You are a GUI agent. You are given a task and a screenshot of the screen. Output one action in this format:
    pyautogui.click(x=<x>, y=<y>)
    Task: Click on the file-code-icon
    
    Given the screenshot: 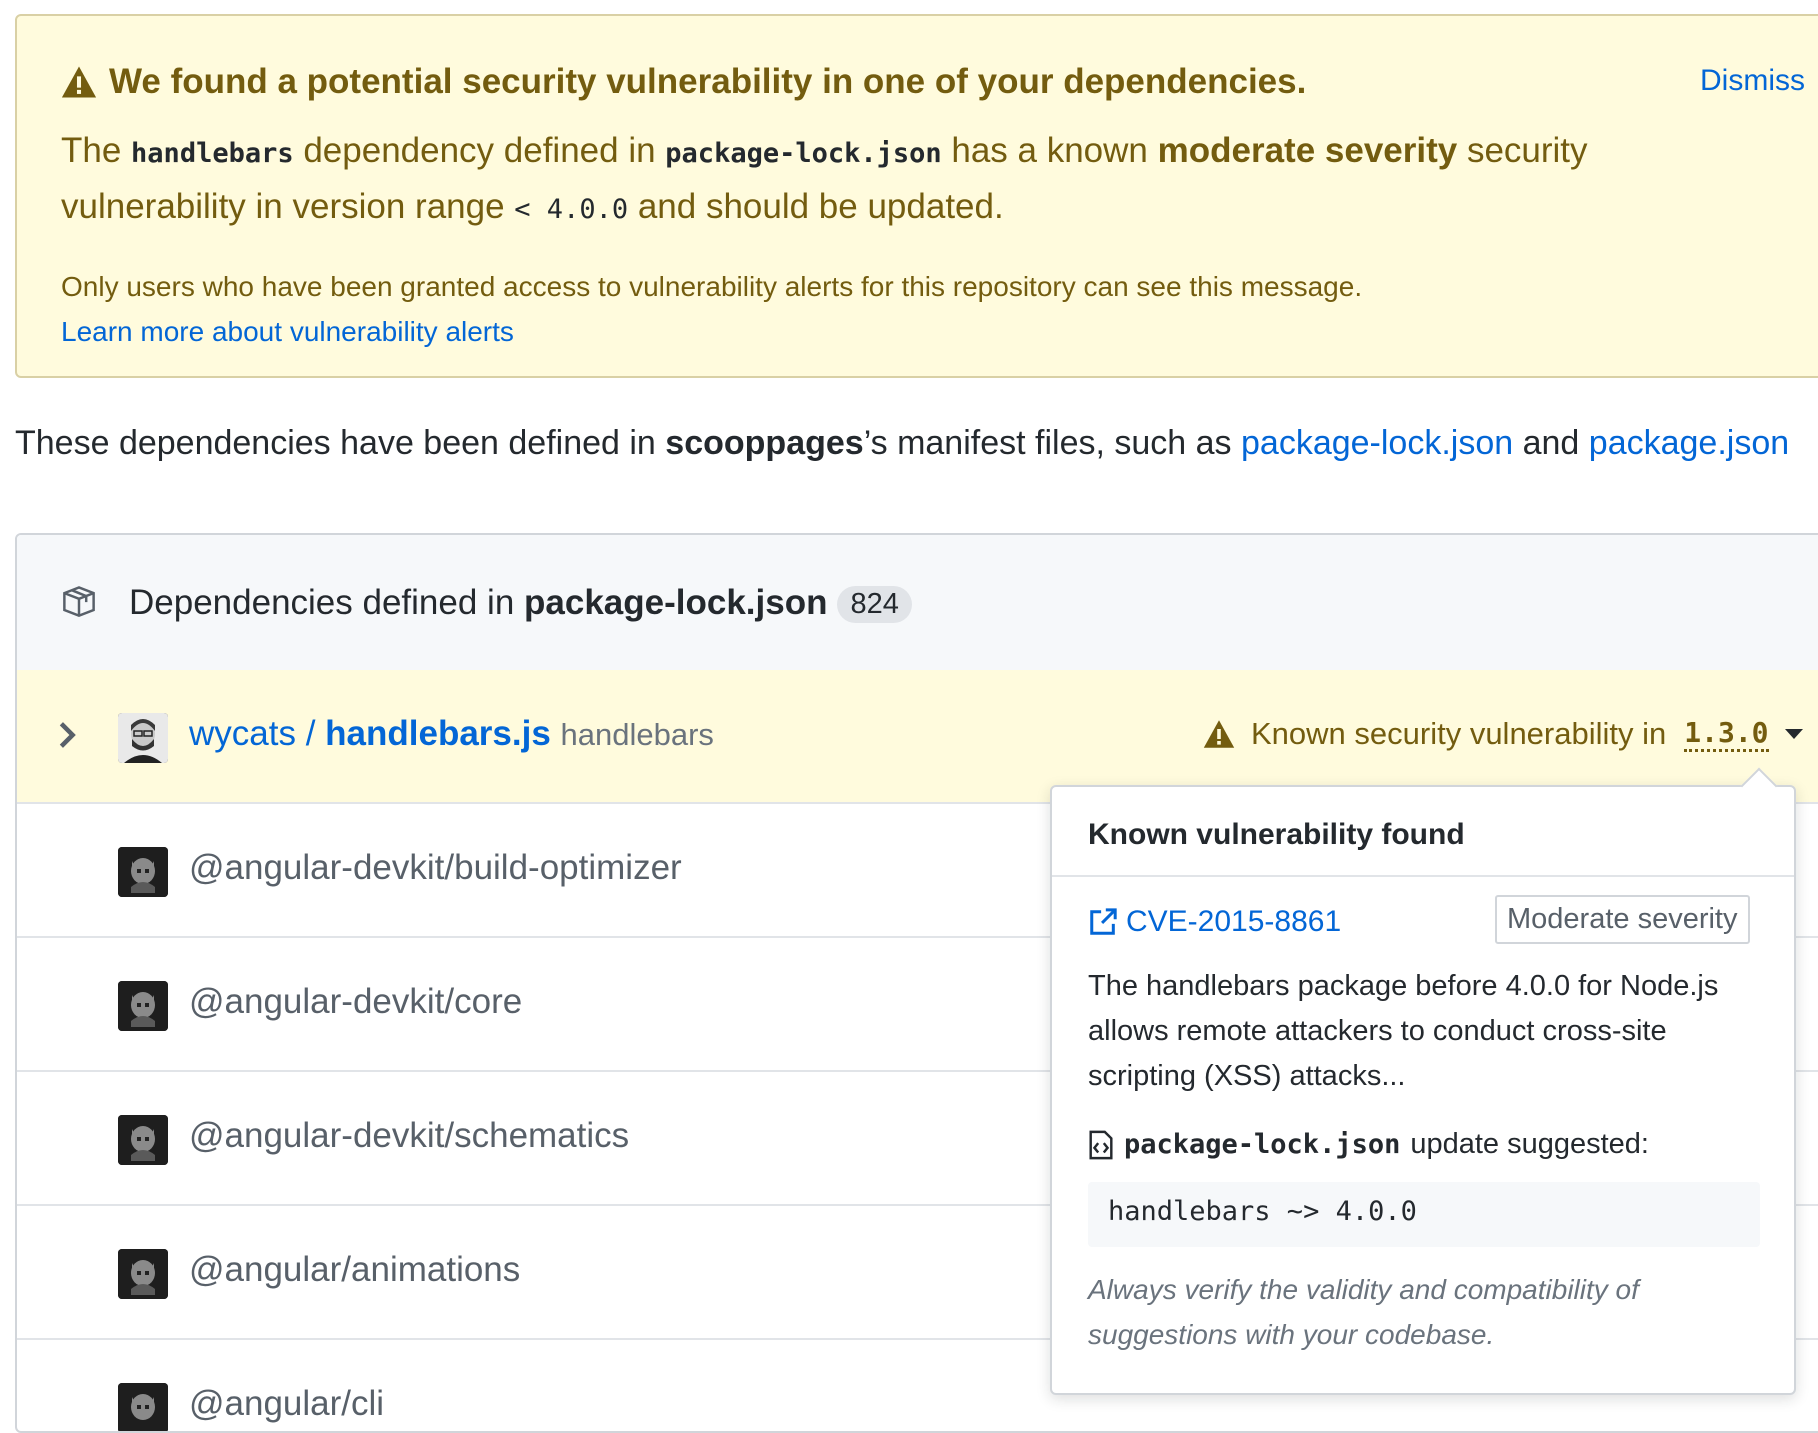 What is the action you would take?
    pyautogui.click(x=1101, y=1144)
    